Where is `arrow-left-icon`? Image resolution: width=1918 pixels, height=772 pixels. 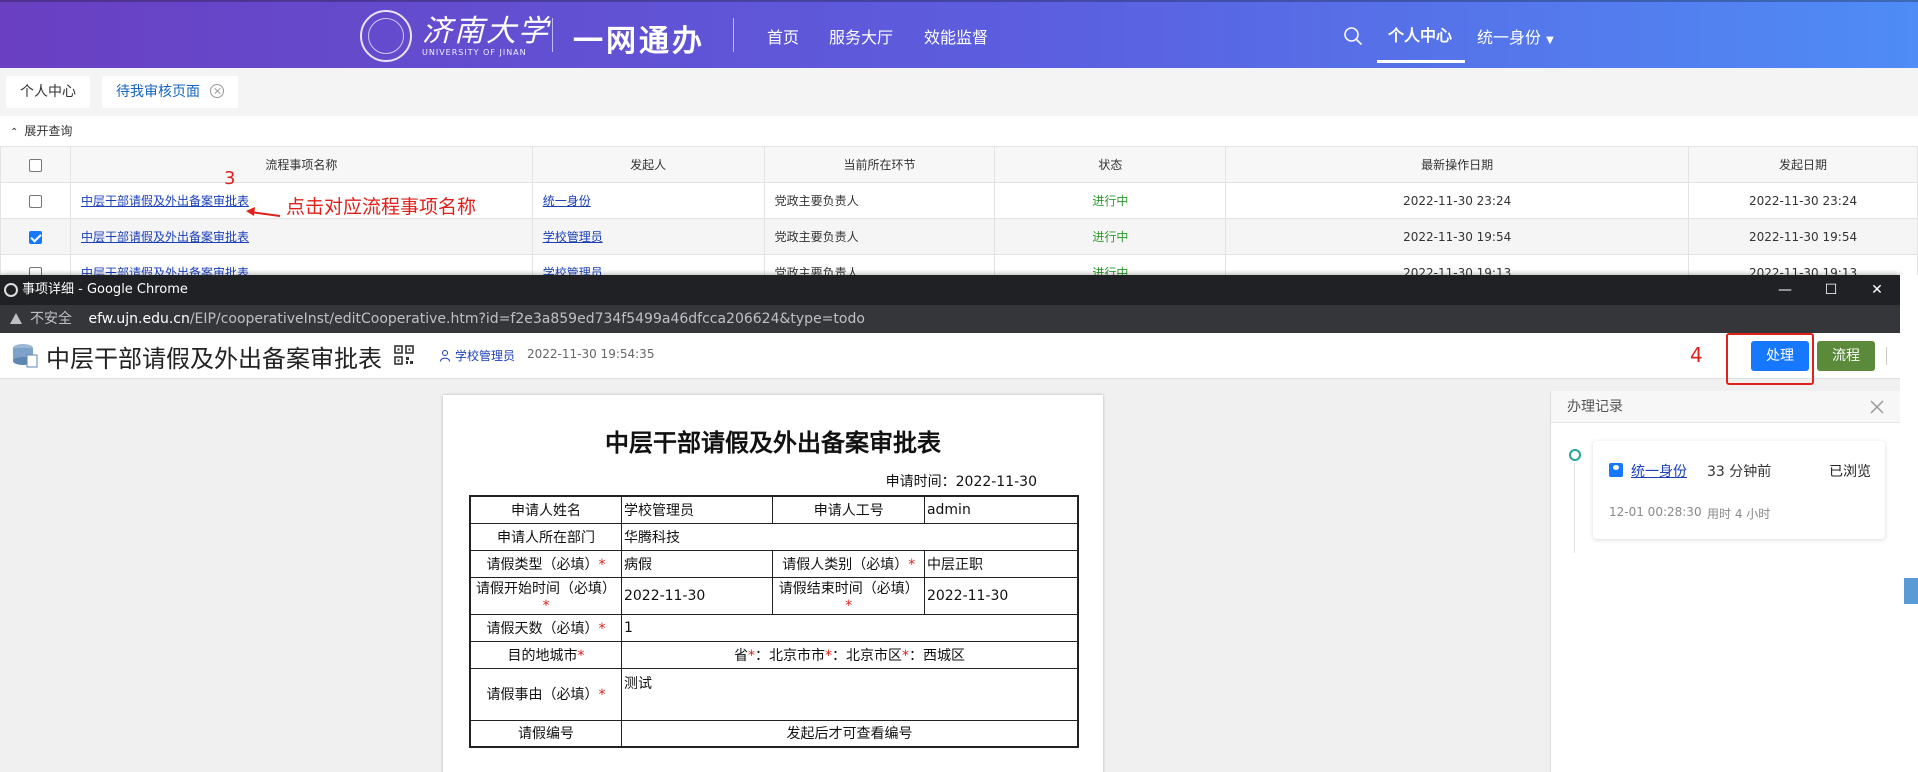 arrow-left-icon is located at coordinates (263, 212).